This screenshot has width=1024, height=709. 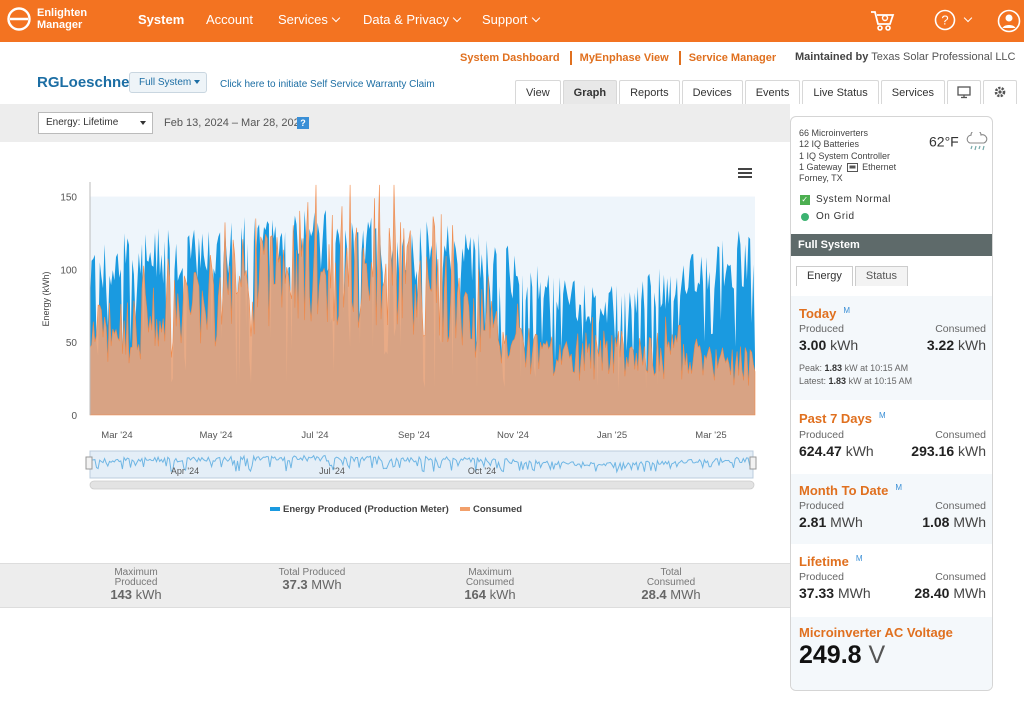 What do you see at coordinates (850, 490) in the screenshot?
I see `mtd-title: Month To Date M` at bounding box center [850, 490].